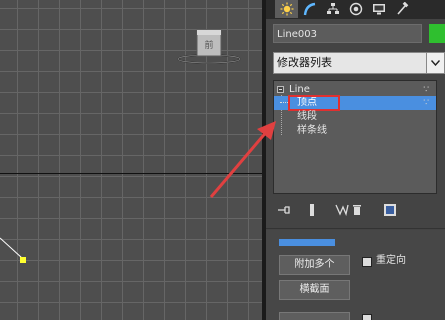 The width and height of the screenshot is (445, 320). Describe the element at coordinates (391, 260) in the screenshot. I see `reorient-label: 重定向` at that location.